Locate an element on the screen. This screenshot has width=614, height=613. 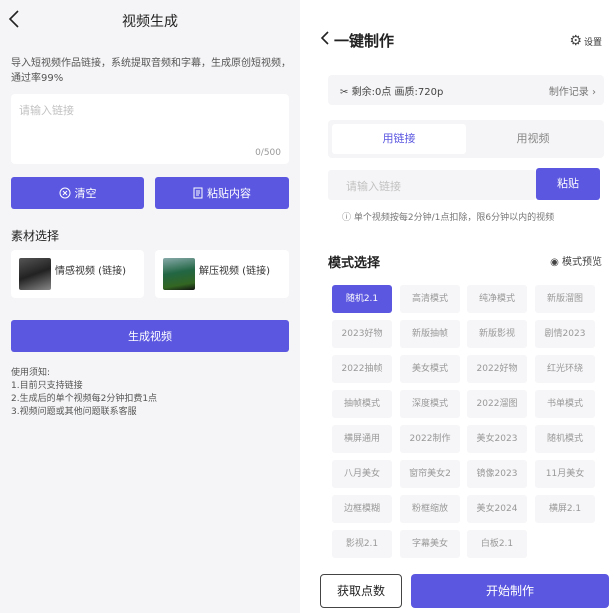
get-points-button: 获取点数 is located at coordinates (361, 591).